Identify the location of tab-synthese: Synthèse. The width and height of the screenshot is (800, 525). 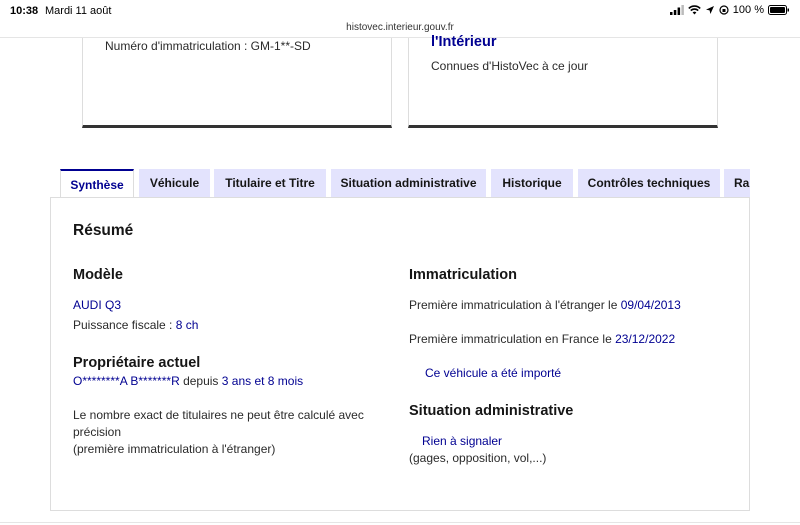
(97, 183).